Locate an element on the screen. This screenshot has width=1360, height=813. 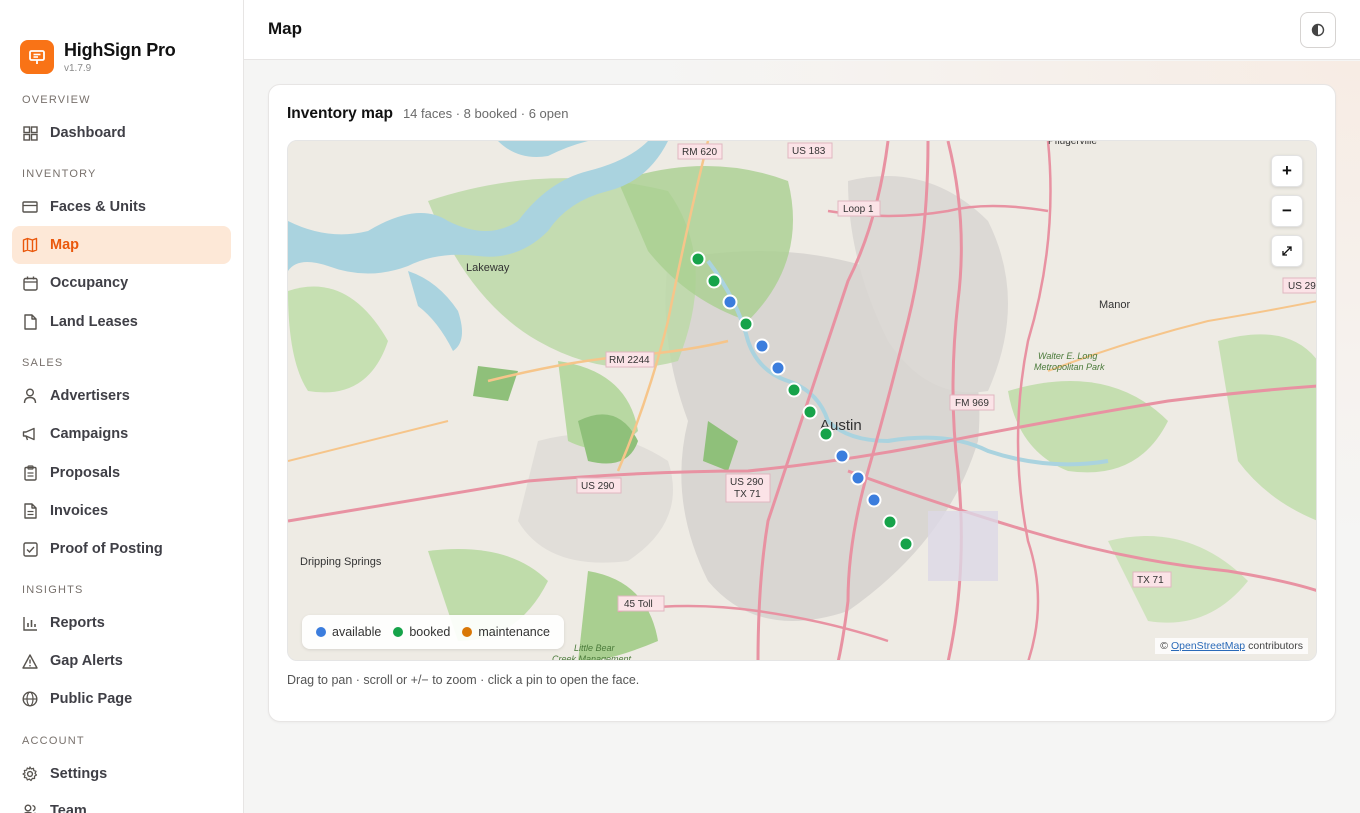
sidebar-item-label: Faces & Units is located at coordinates (98, 207).